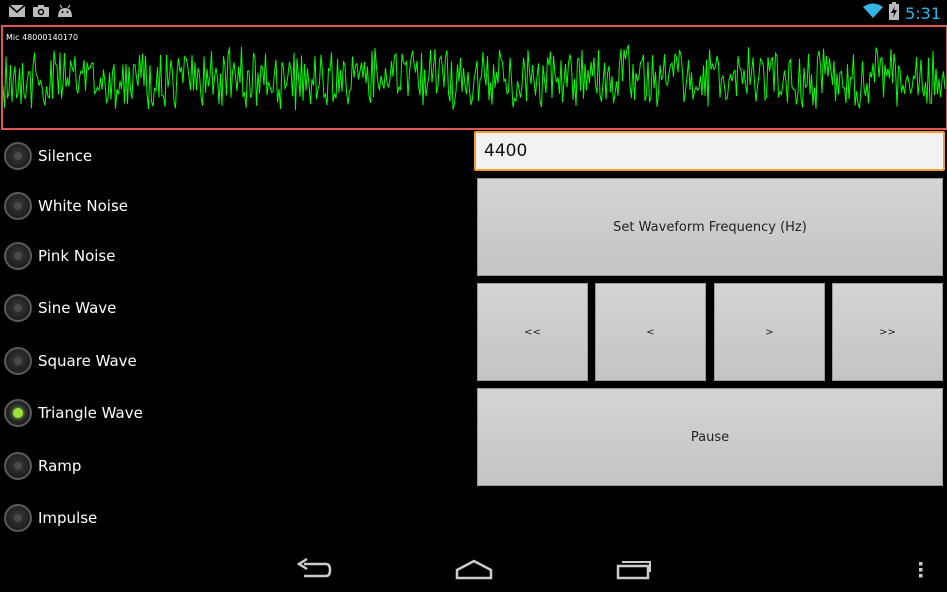 The image size is (947, 592). Describe the element at coordinates (77, 256) in the screenshot. I see `radio-label: Pink Noise` at that location.